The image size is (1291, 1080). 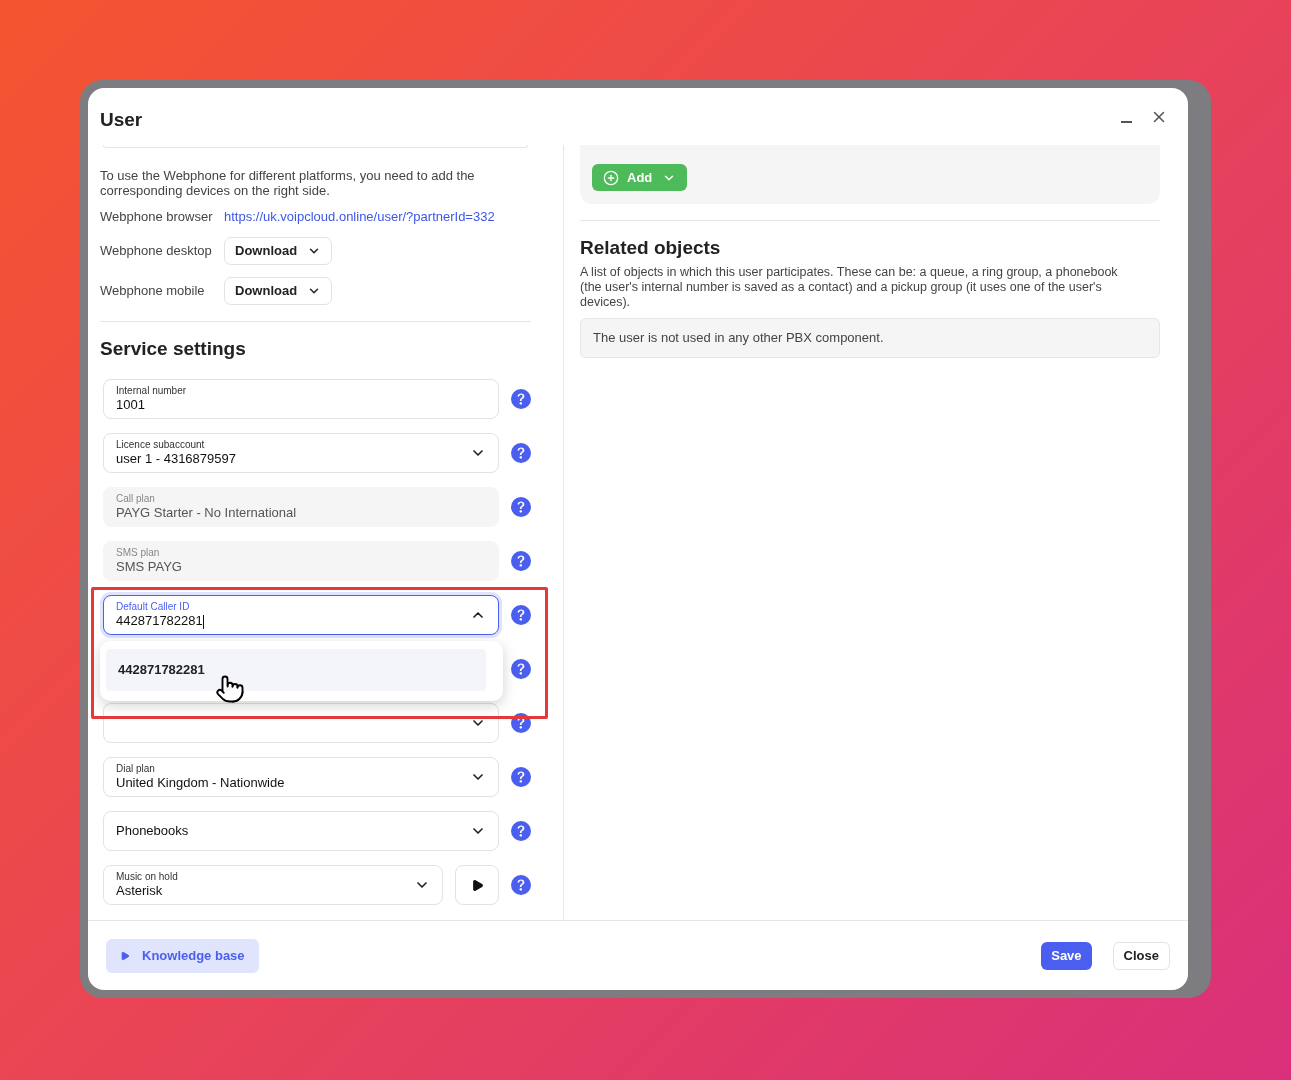 What do you see at coordinates (359, 217) in the screenshot?
I see `webphone-link: https://uk.voipcloud.online/user/?partnerId=332` at bounding box center [359, 217].